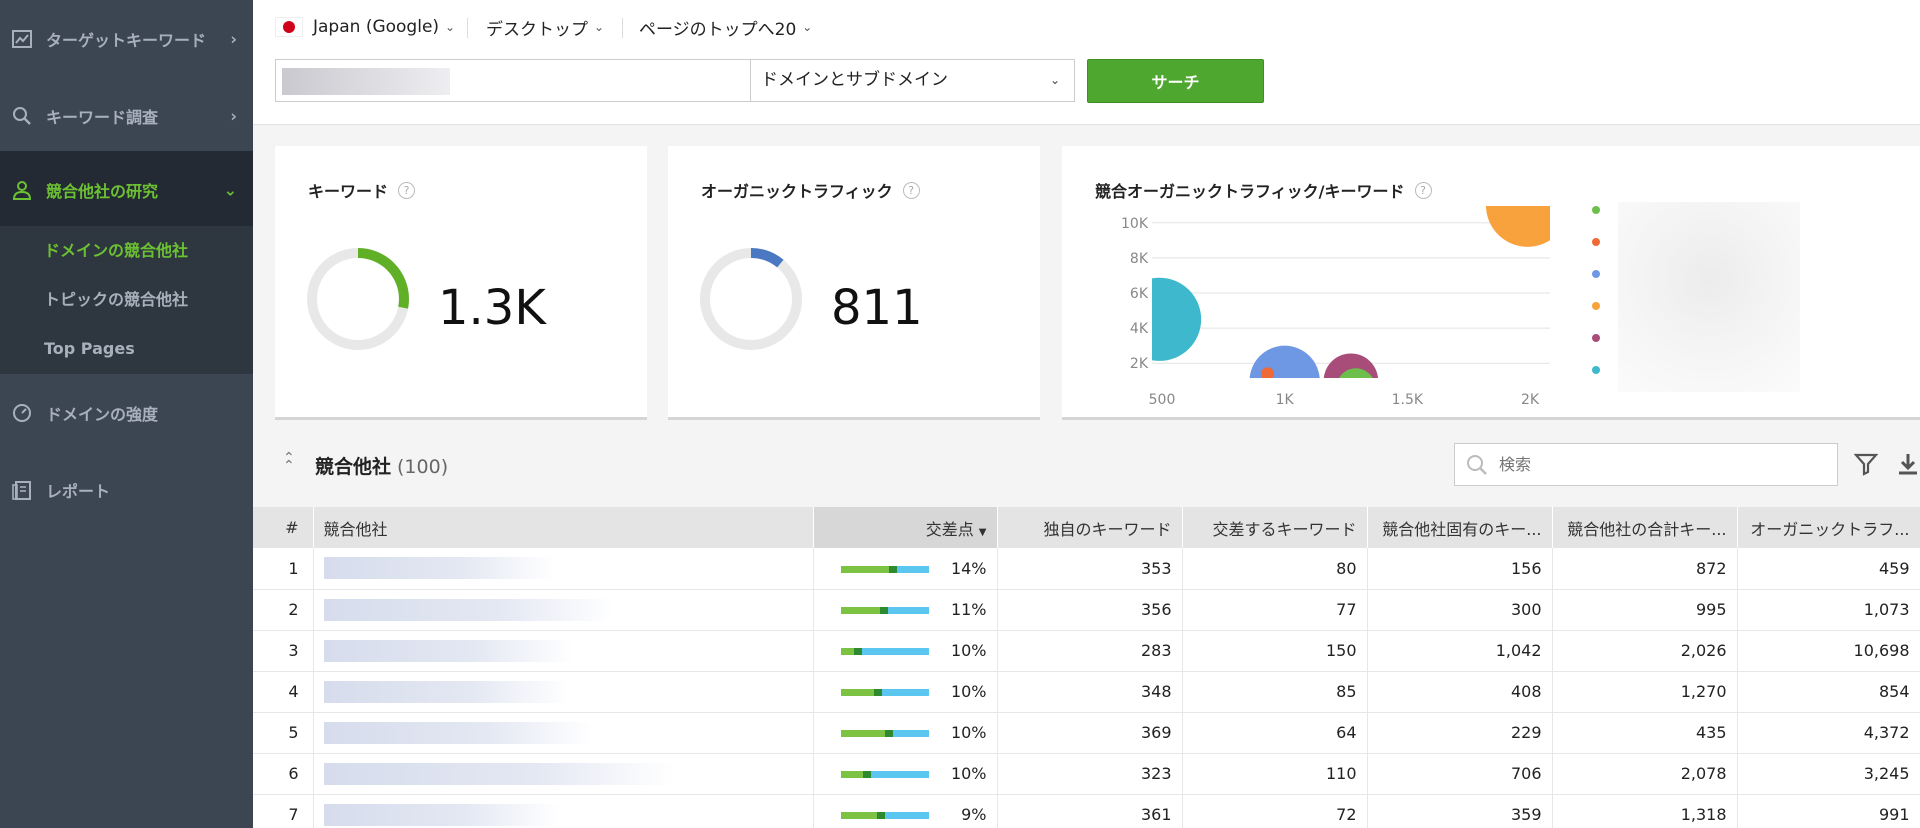 The height and width of the screenshot is (828, 1920). Describe the element at coordinates (751, 299) in the screenshot. I see `traffic-donut` at that location.